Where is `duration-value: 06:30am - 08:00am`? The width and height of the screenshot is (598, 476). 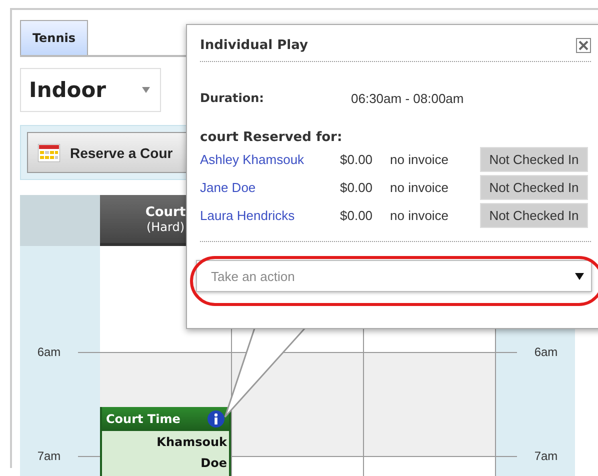 duration-value: 06:30am - 08:00am is located at coordinates (407, 98).